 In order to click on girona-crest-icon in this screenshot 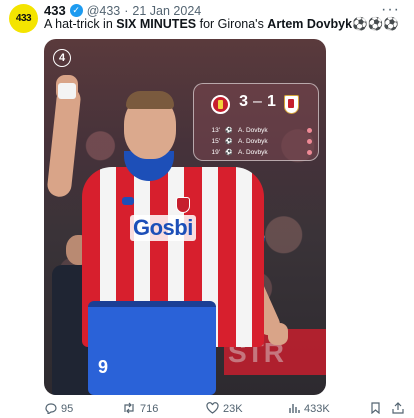, I will do `click(220, 104)`.